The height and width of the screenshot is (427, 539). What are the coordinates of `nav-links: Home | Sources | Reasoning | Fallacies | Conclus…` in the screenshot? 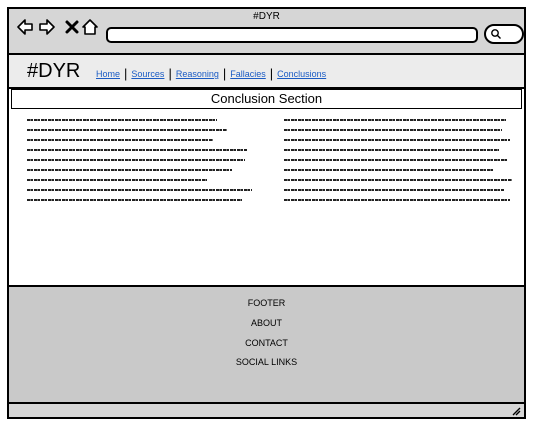 It's located at (211, 73).